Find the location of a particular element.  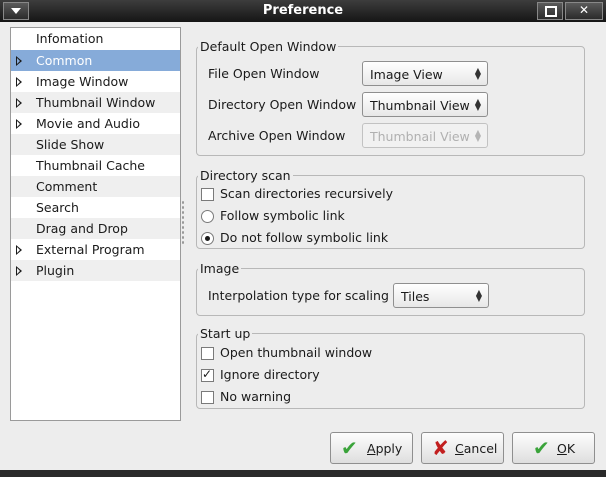

apply-button: ✔ Apply is located at coordinates (371, 448).